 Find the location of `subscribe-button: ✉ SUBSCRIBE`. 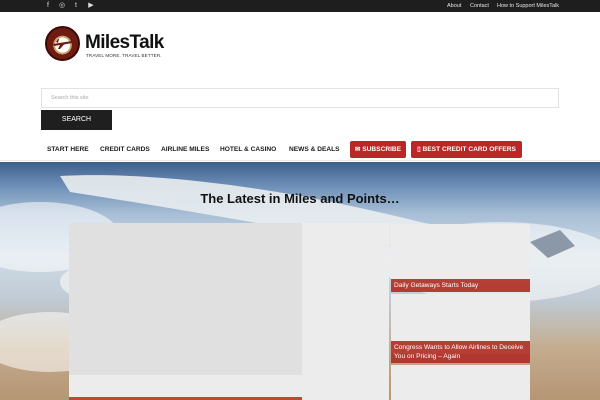

subscribe-button: ✉ SUBSCRIBE is located at coordinates (378, 149).